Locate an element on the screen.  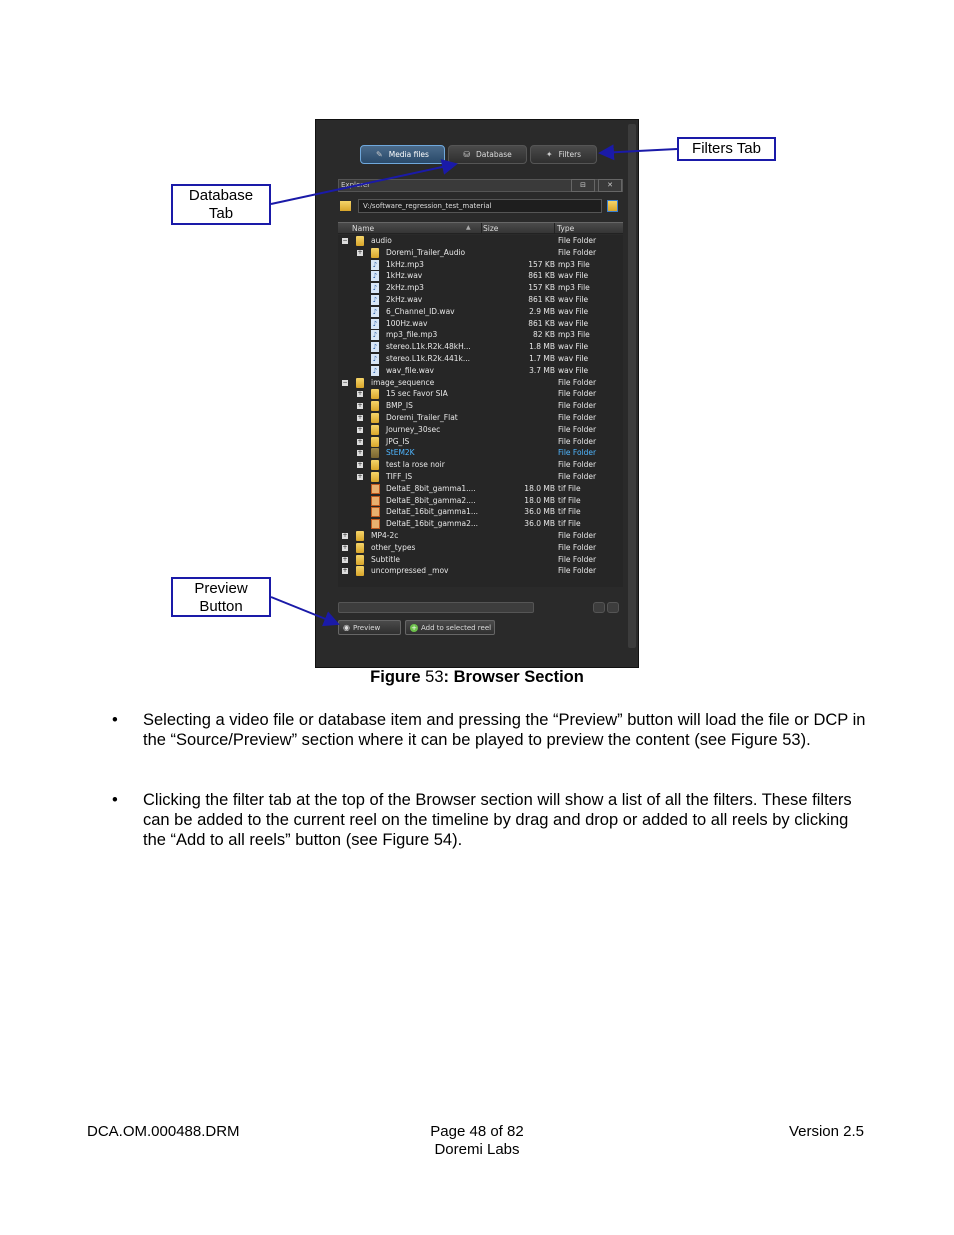
arrow-filters is located at coordinates (638, 152).